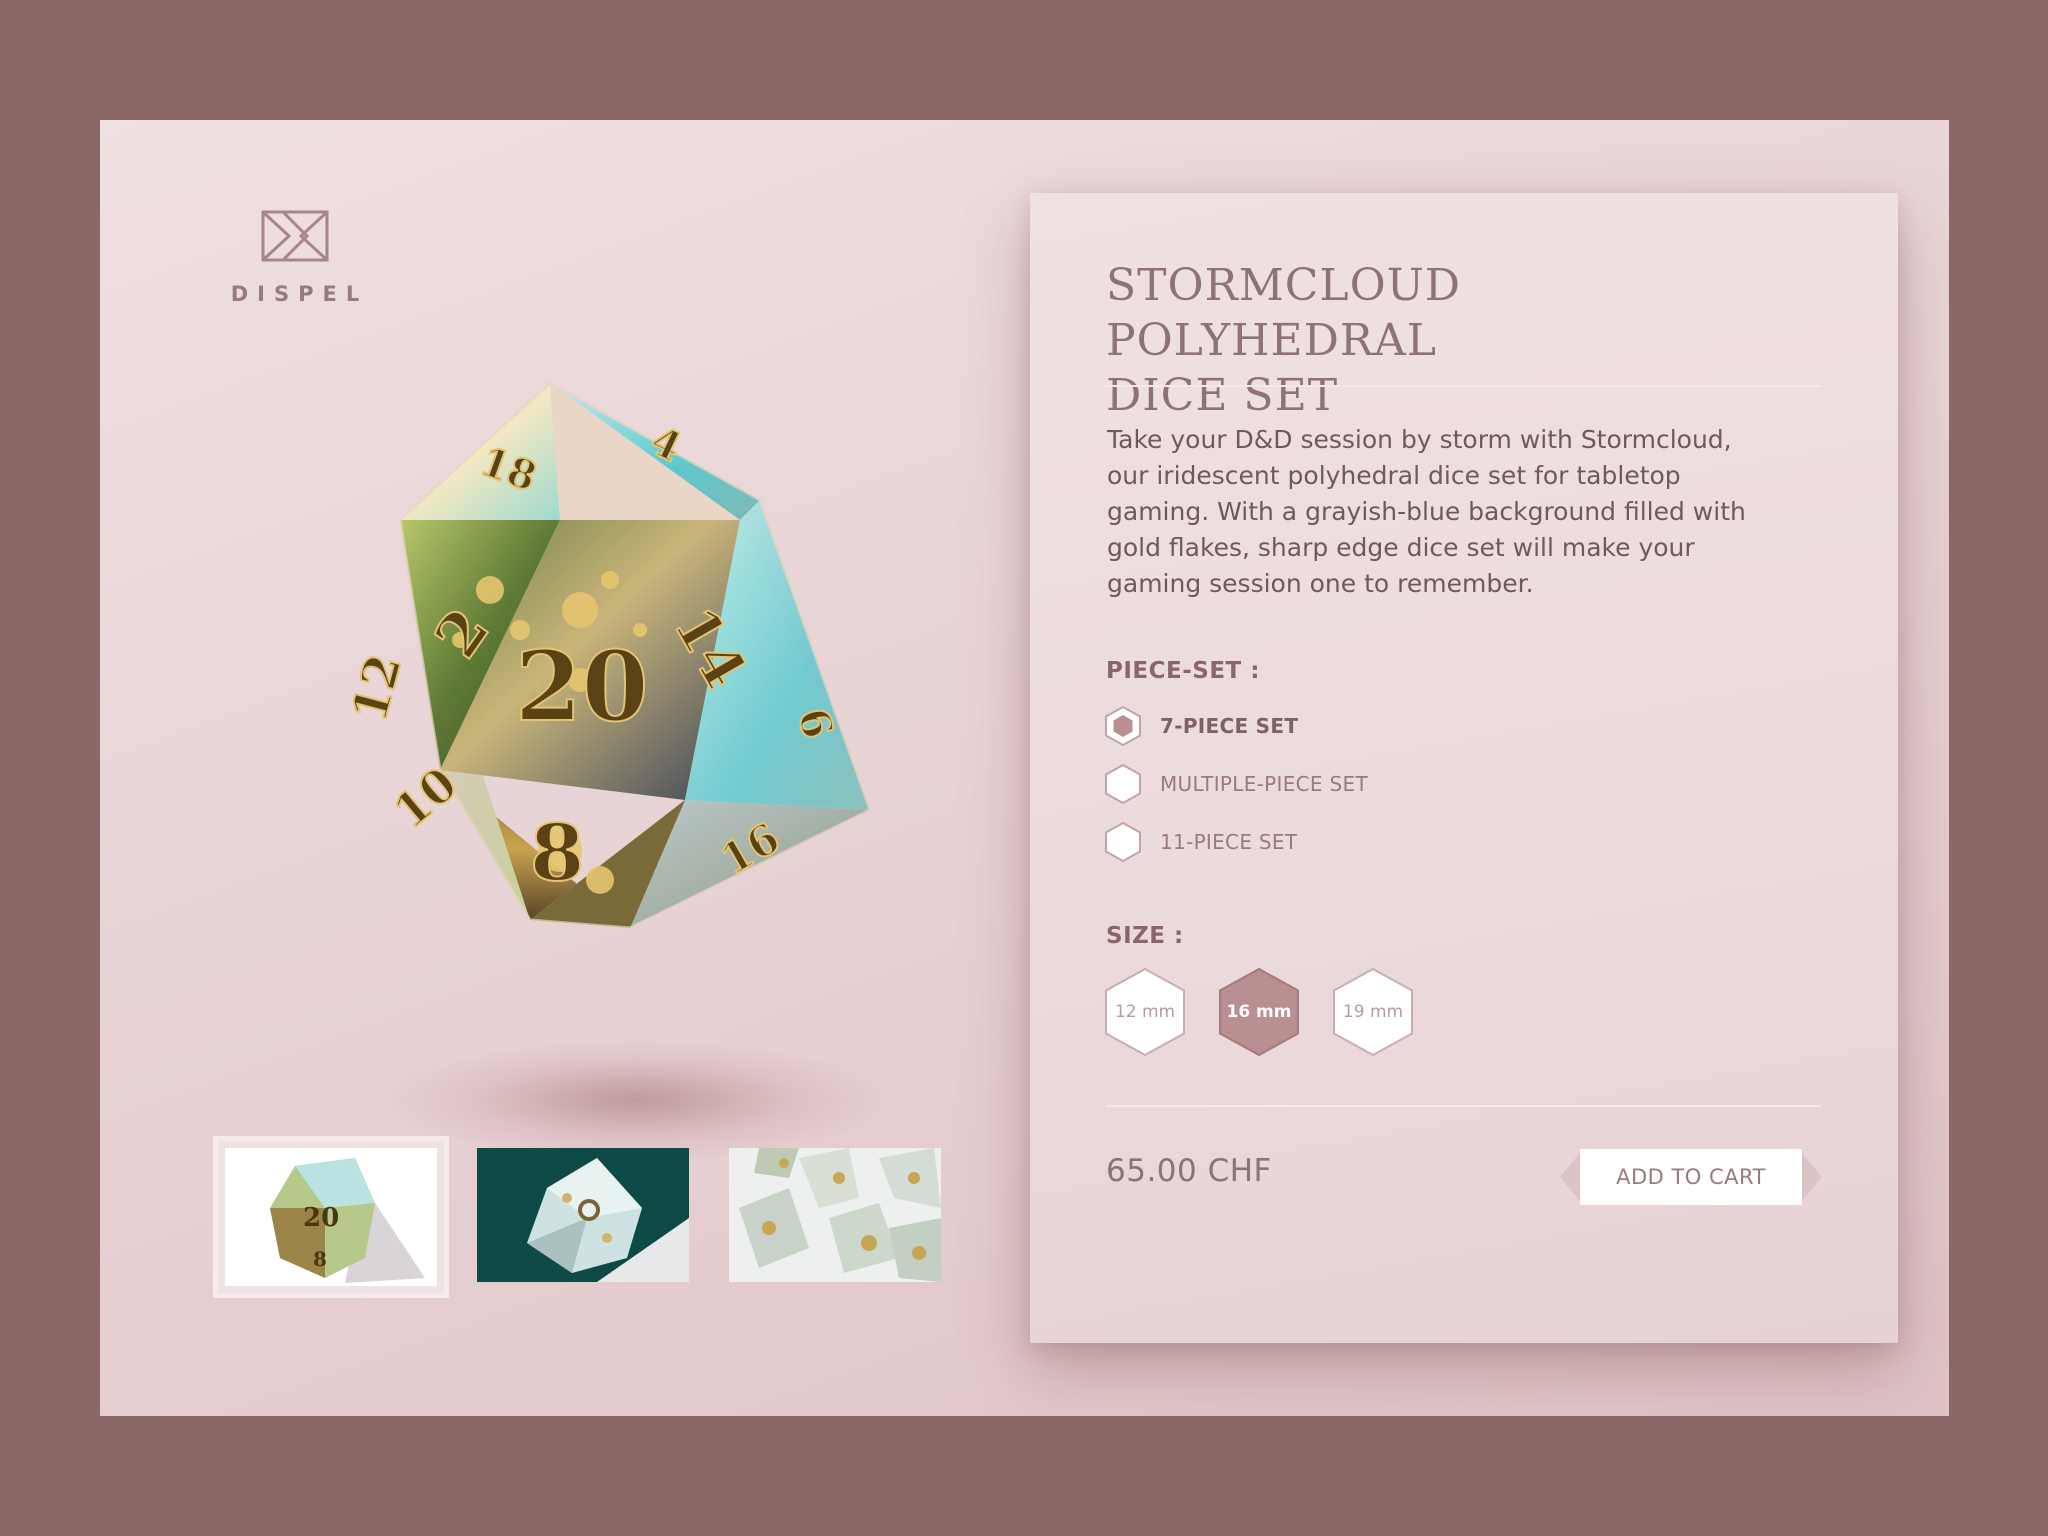 The image size is (2048, 1536). What do you see at coordinates (582, 686) in the screenshot?
I see `die-face-number: 20` at bounding box center [582, 686].